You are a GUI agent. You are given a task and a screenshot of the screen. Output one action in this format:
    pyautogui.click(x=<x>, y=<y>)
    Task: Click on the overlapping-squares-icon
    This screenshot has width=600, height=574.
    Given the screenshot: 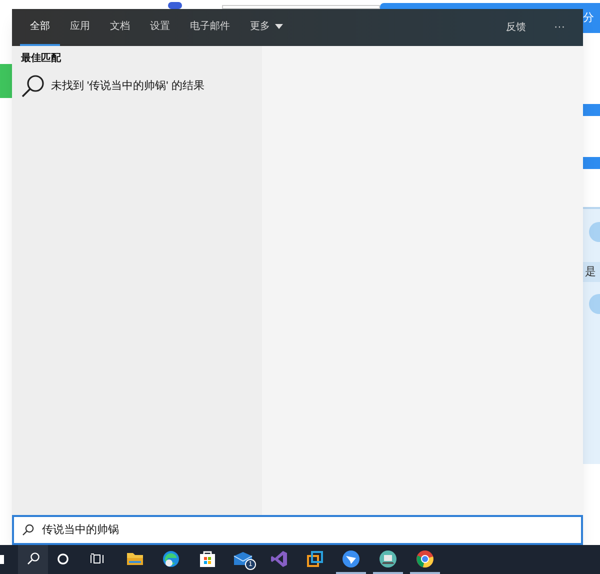 What is the action you would take?
    pyautogui.click(x=315, y=559)
    